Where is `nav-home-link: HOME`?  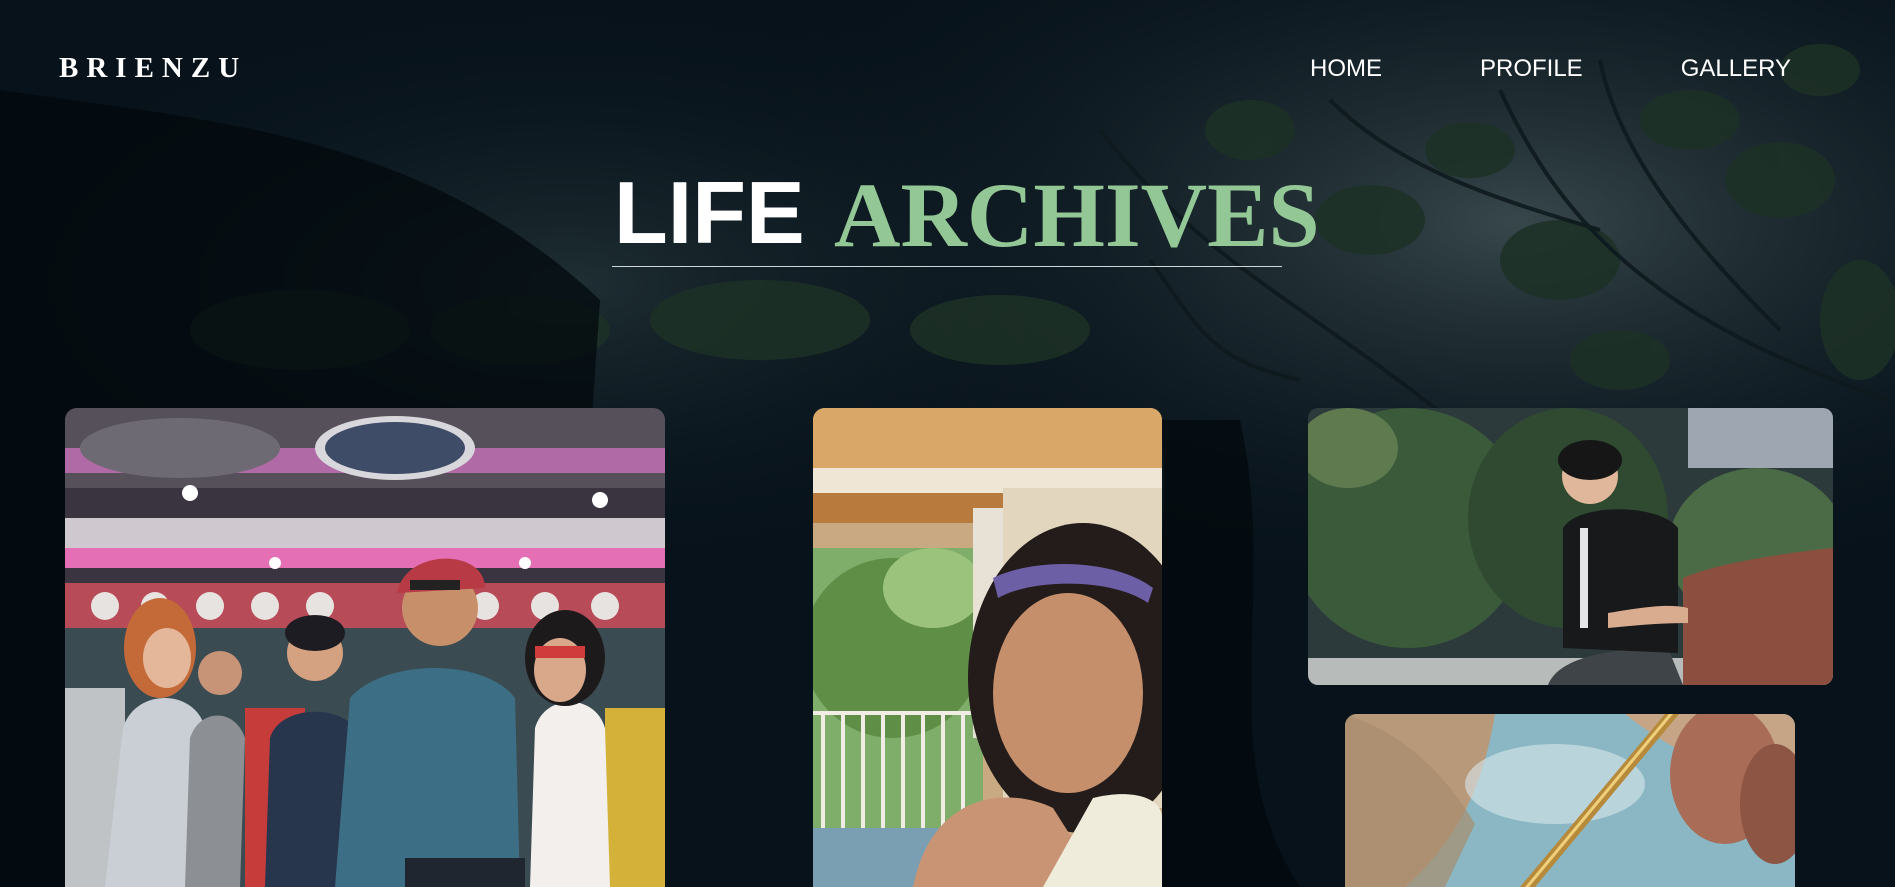
nav-home-link: HOME is located at coordinates (1346, 69).